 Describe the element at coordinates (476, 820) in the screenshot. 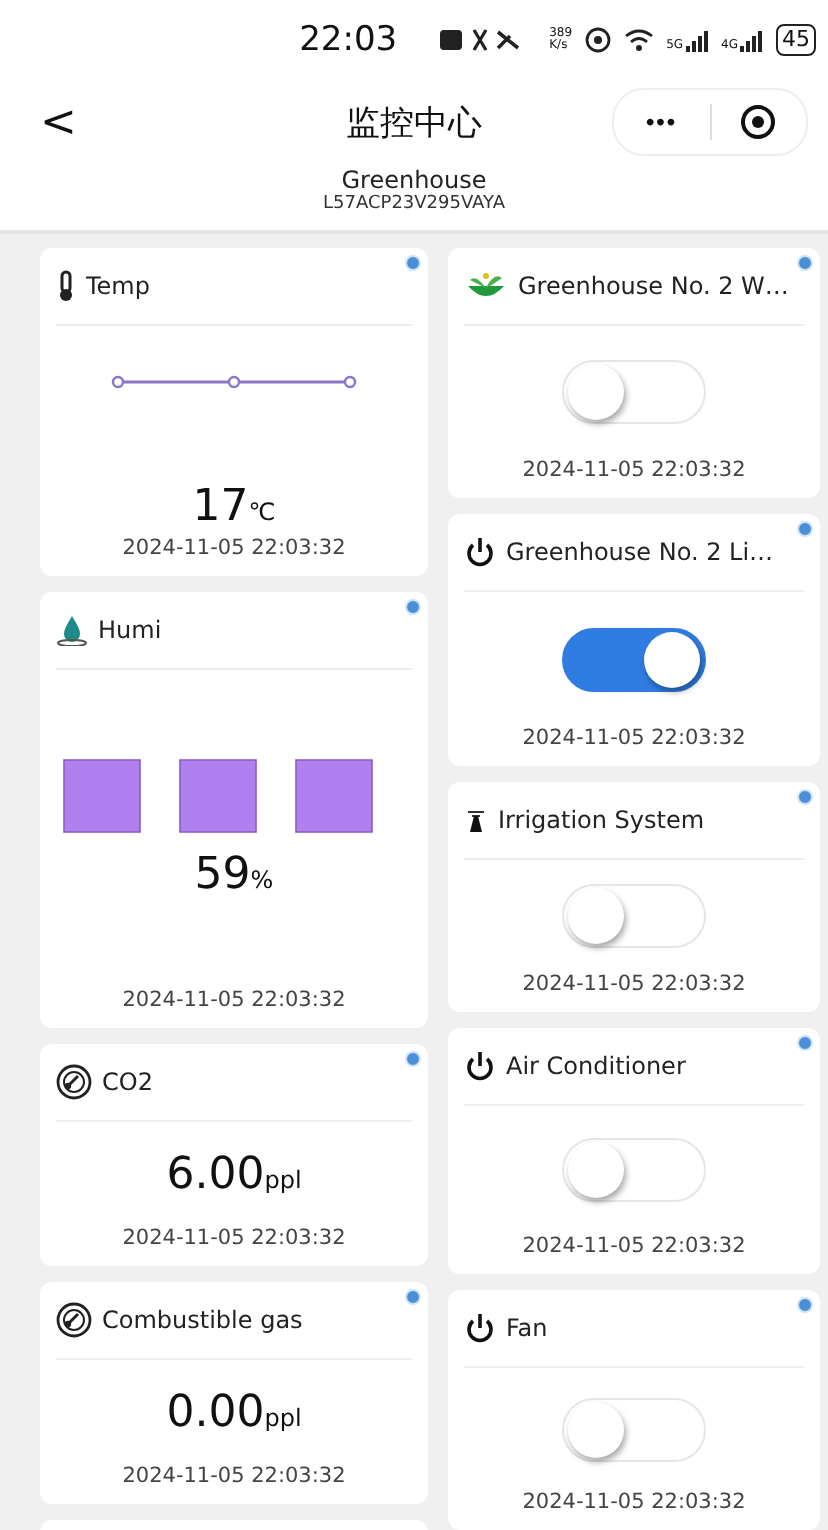

I see `sprinkler-icon` at that location.